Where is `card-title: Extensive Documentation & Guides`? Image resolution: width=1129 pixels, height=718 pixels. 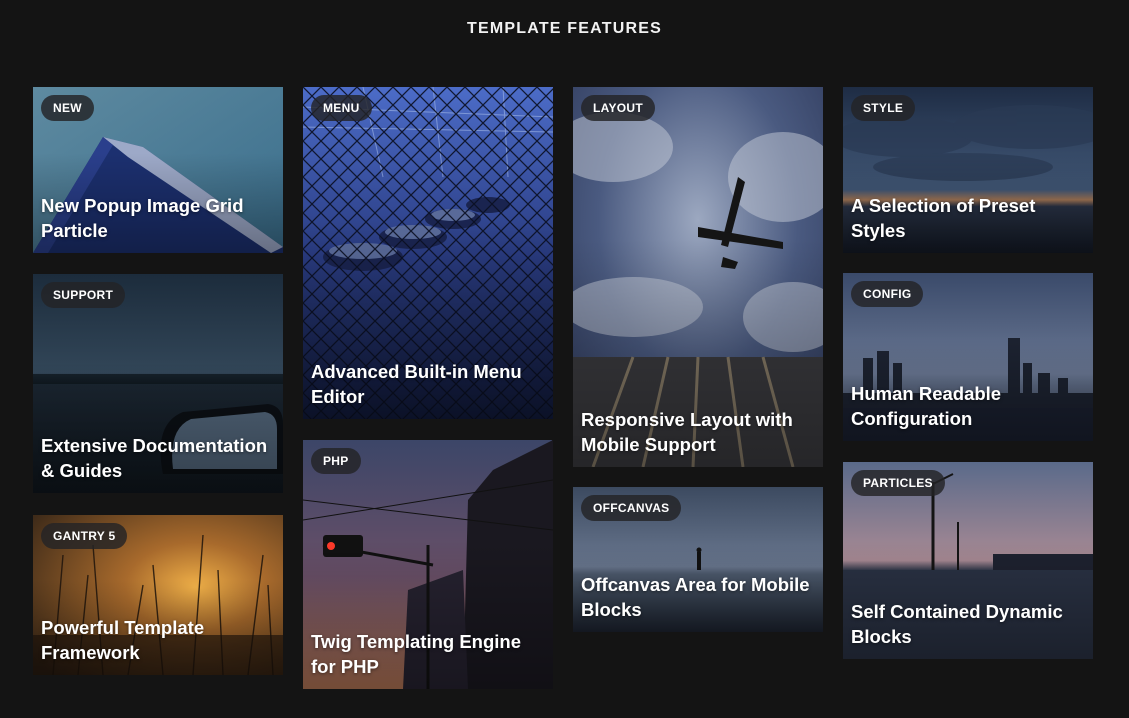
card-title: Extensive Documentation & Guides is located at coordinates (157, 458).